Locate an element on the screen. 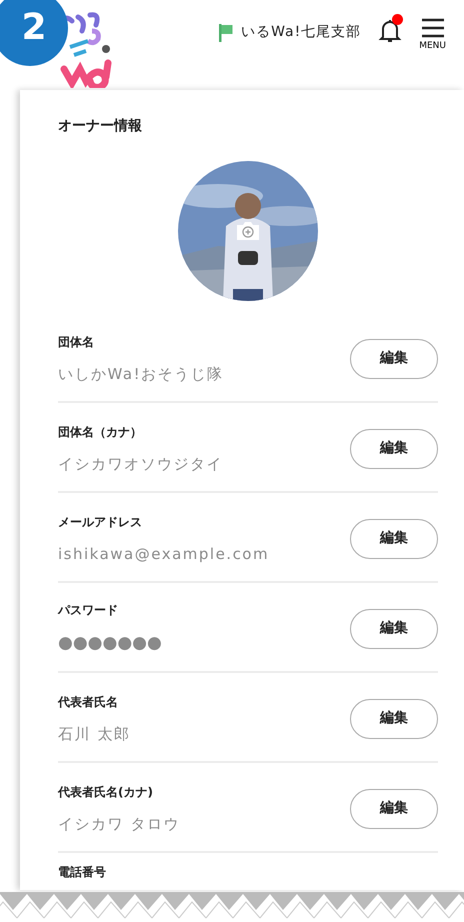 This screenshot has height=922, width=464. field-value: イシカワ タロウ is located at coordinates (119, 824).